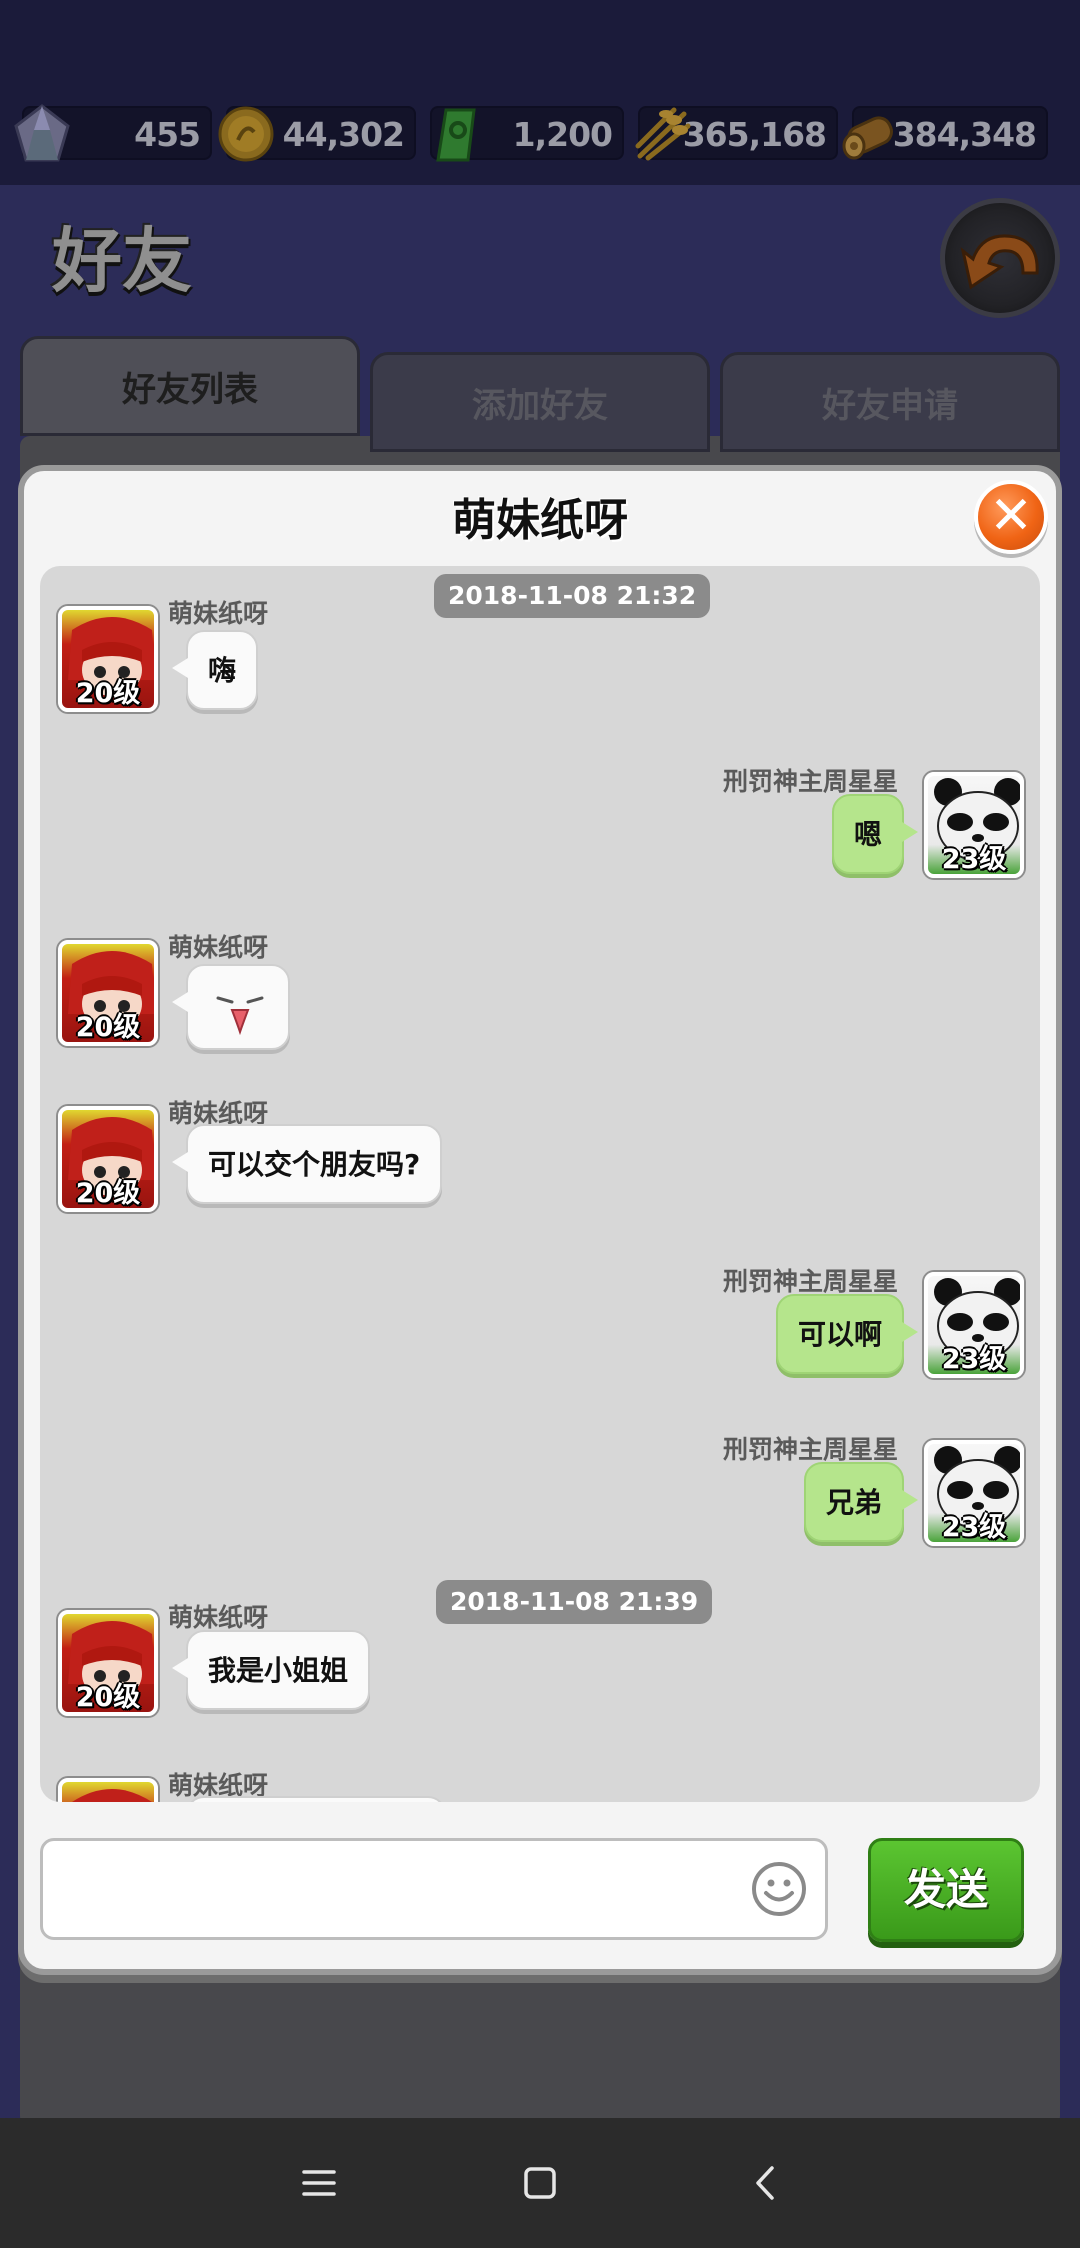 Image resolution: width=1080 pixels, height=2248 pixels. I want to click on message-bubble: 可以啊, so click(847, 1334).